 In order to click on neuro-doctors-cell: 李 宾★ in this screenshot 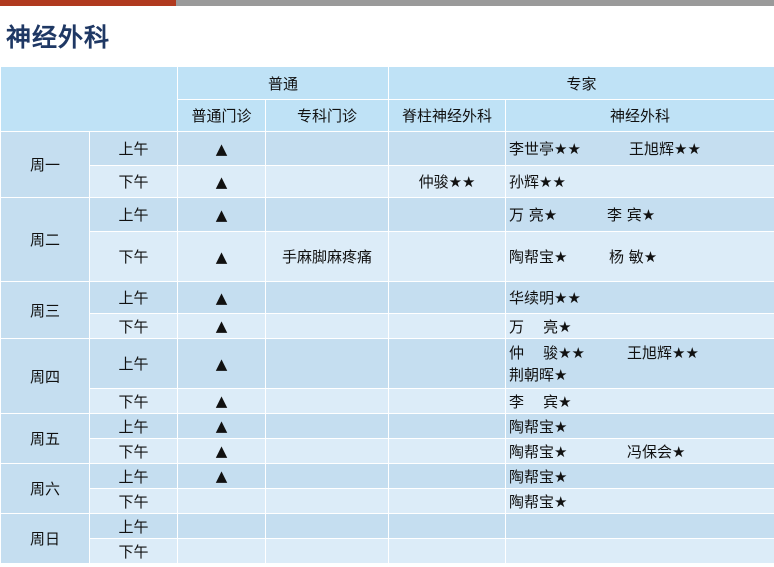, I will do `click(639, 401)`.